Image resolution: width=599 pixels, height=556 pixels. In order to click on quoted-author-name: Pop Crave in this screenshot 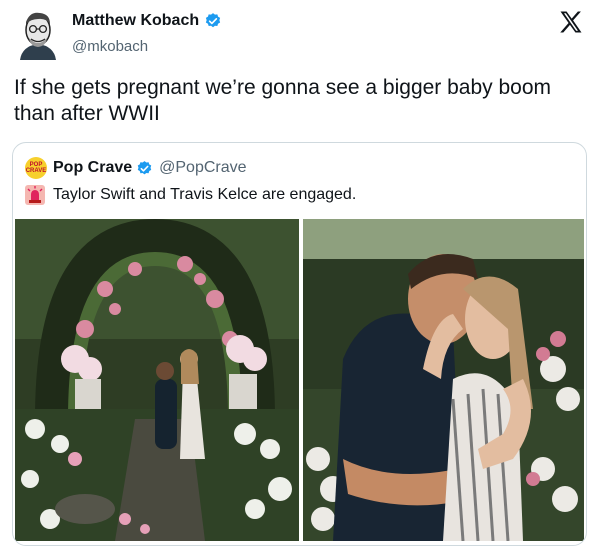, I will do `click(92, 168)`.